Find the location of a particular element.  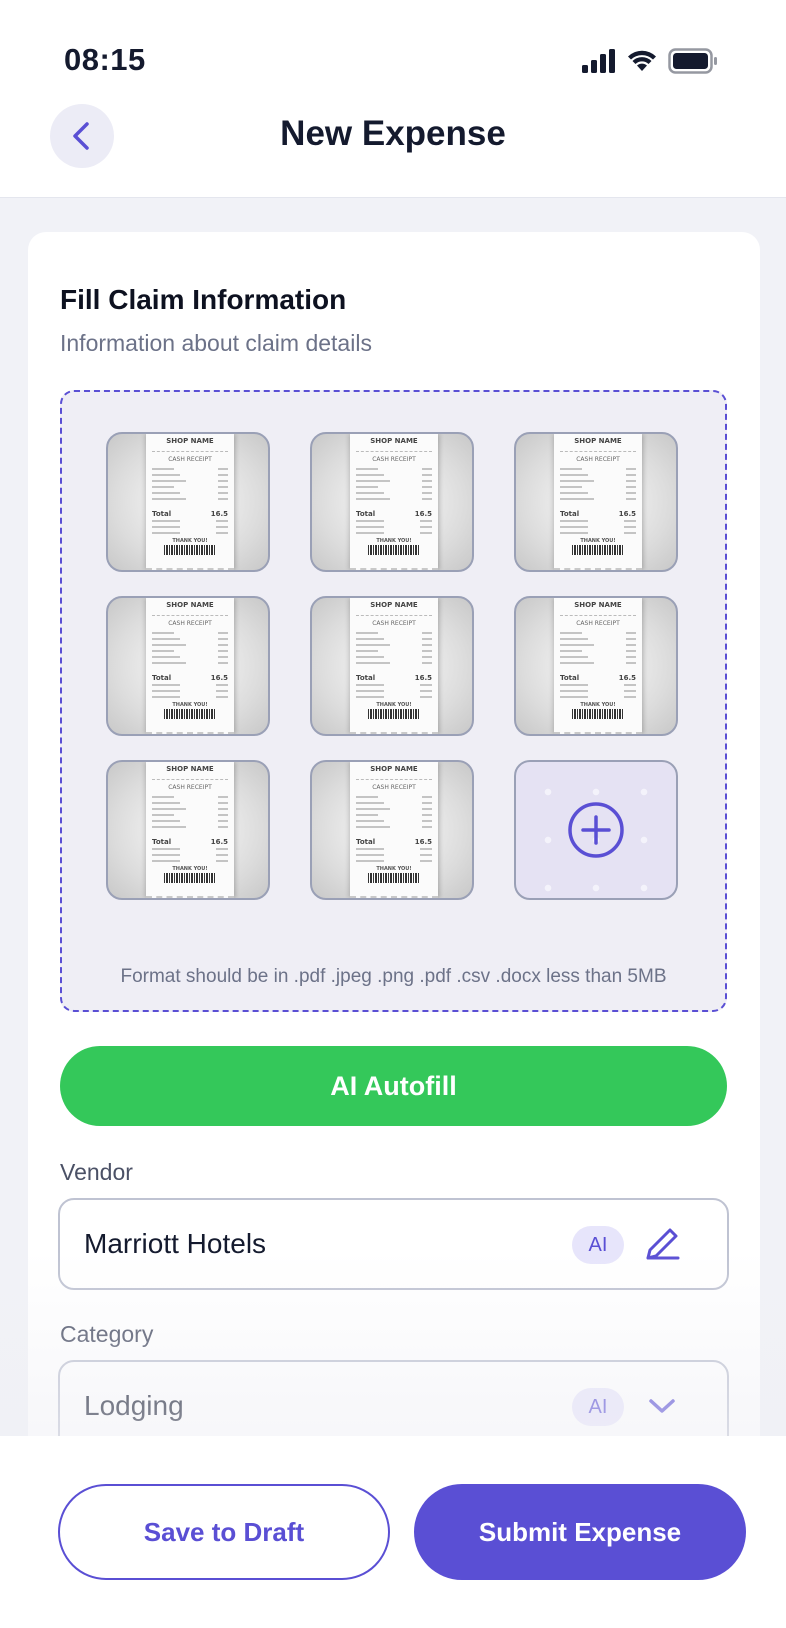

wifi-icon is located at coordinates (642, 60).